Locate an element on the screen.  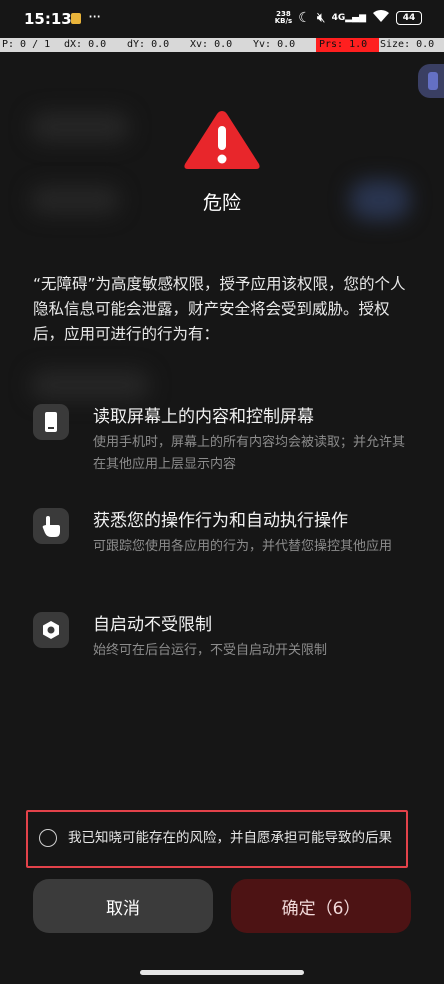
phone-screen-icon is located at coordinates (51, 422).